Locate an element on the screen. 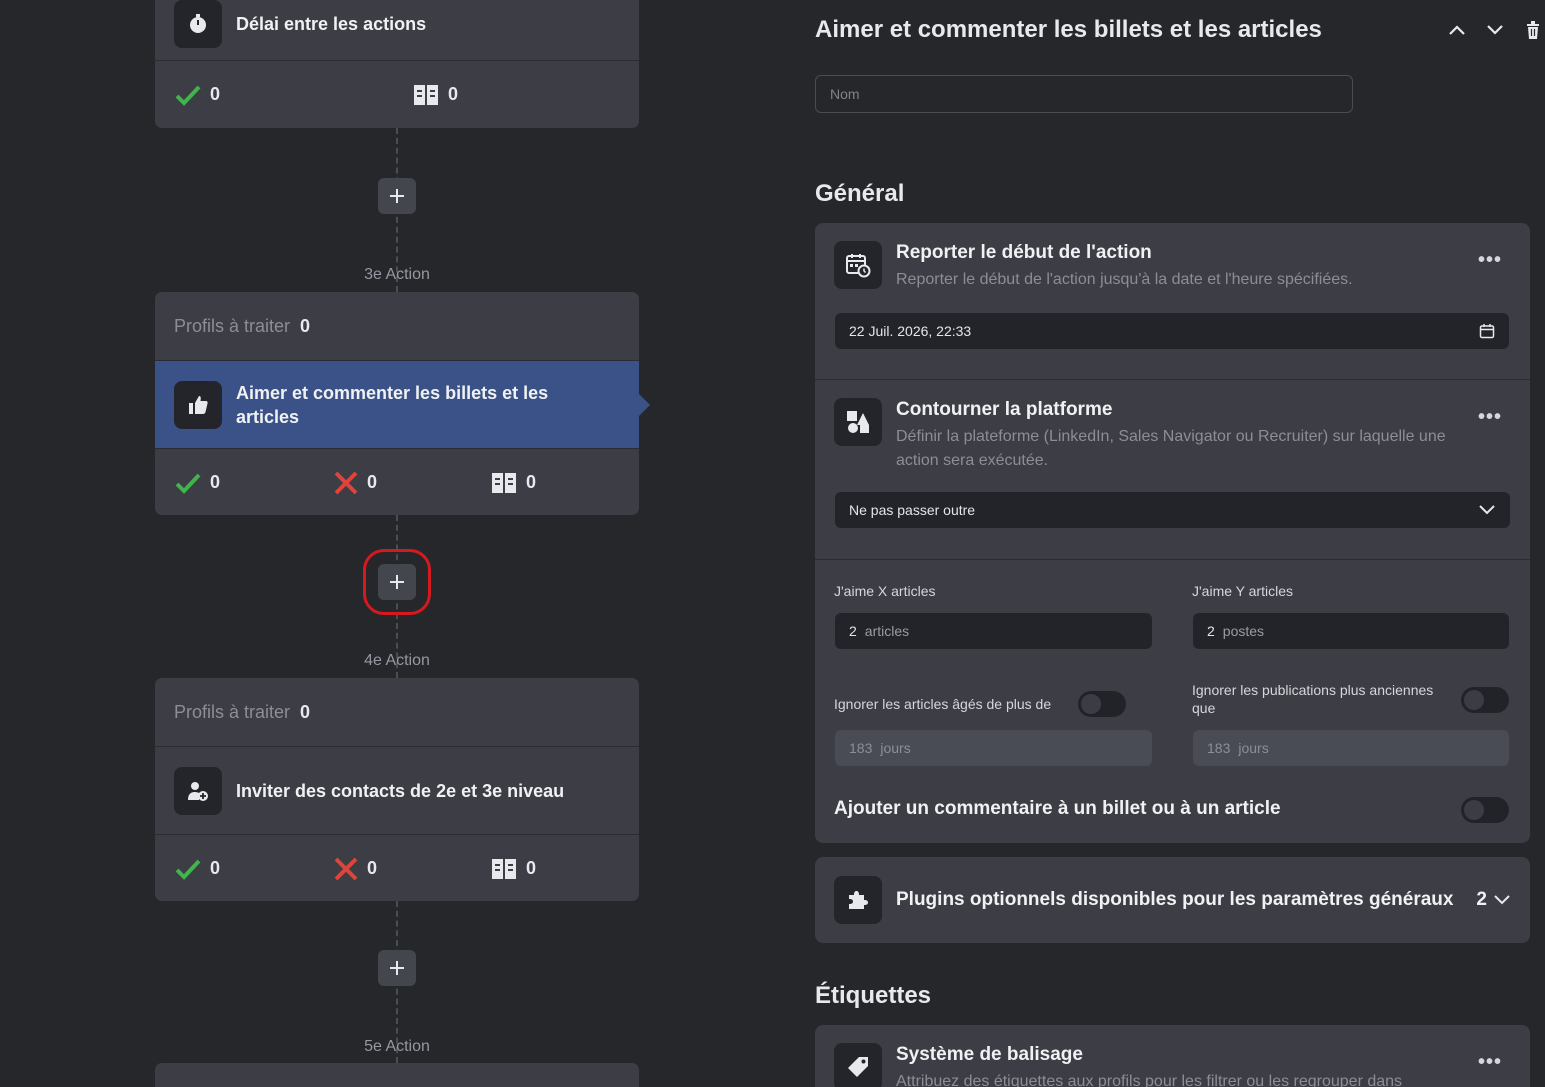 The image size is (1545, 1087). calendar-icon is located at coordinates (1487, 331).